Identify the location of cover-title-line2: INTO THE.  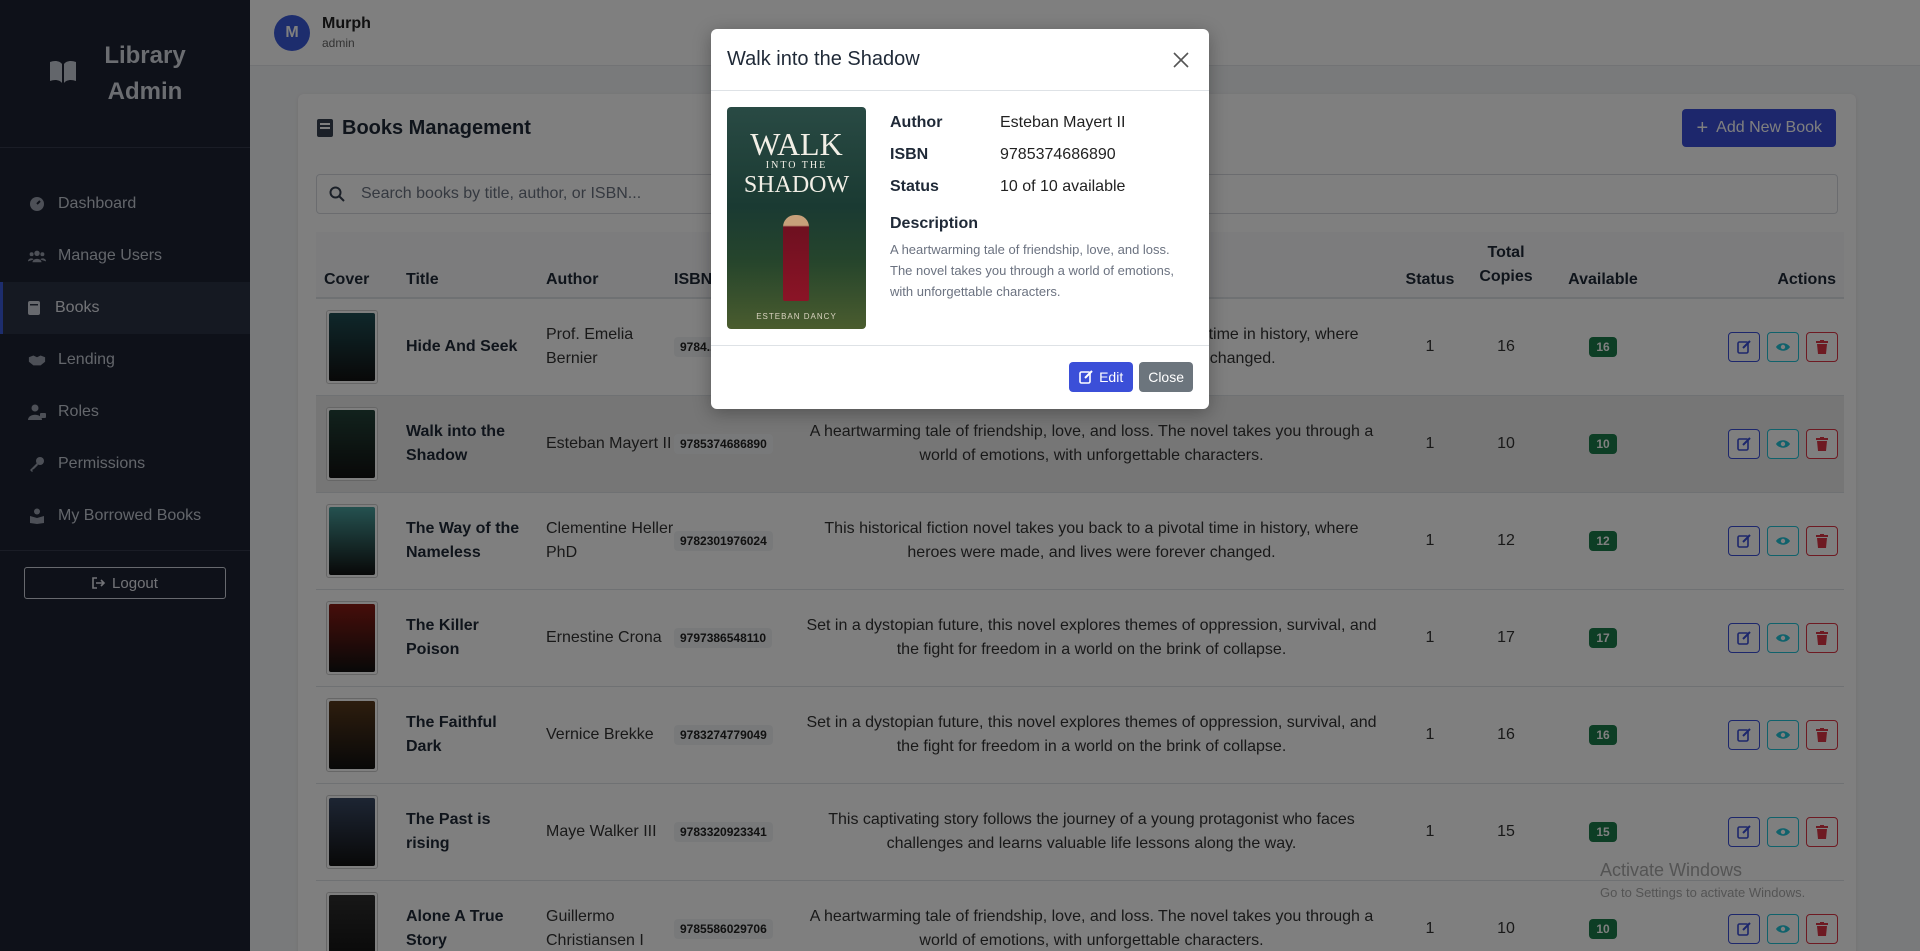
(796, 165).